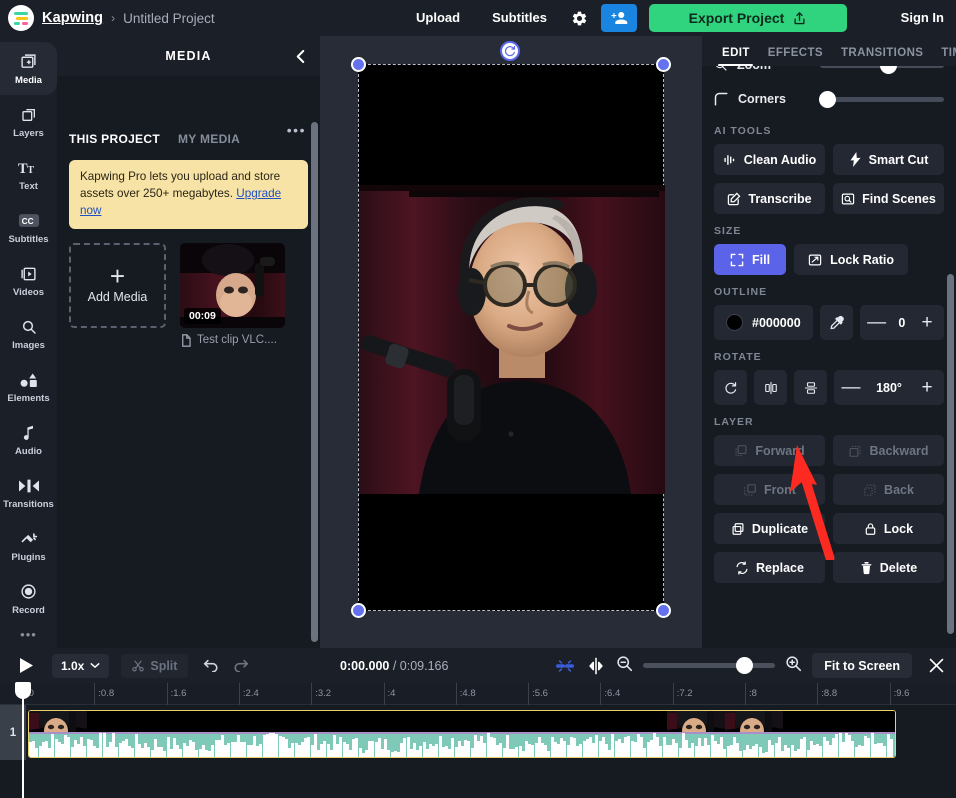  I want to click on tab-transitions: TRANSITIONS, so click(882, 56).